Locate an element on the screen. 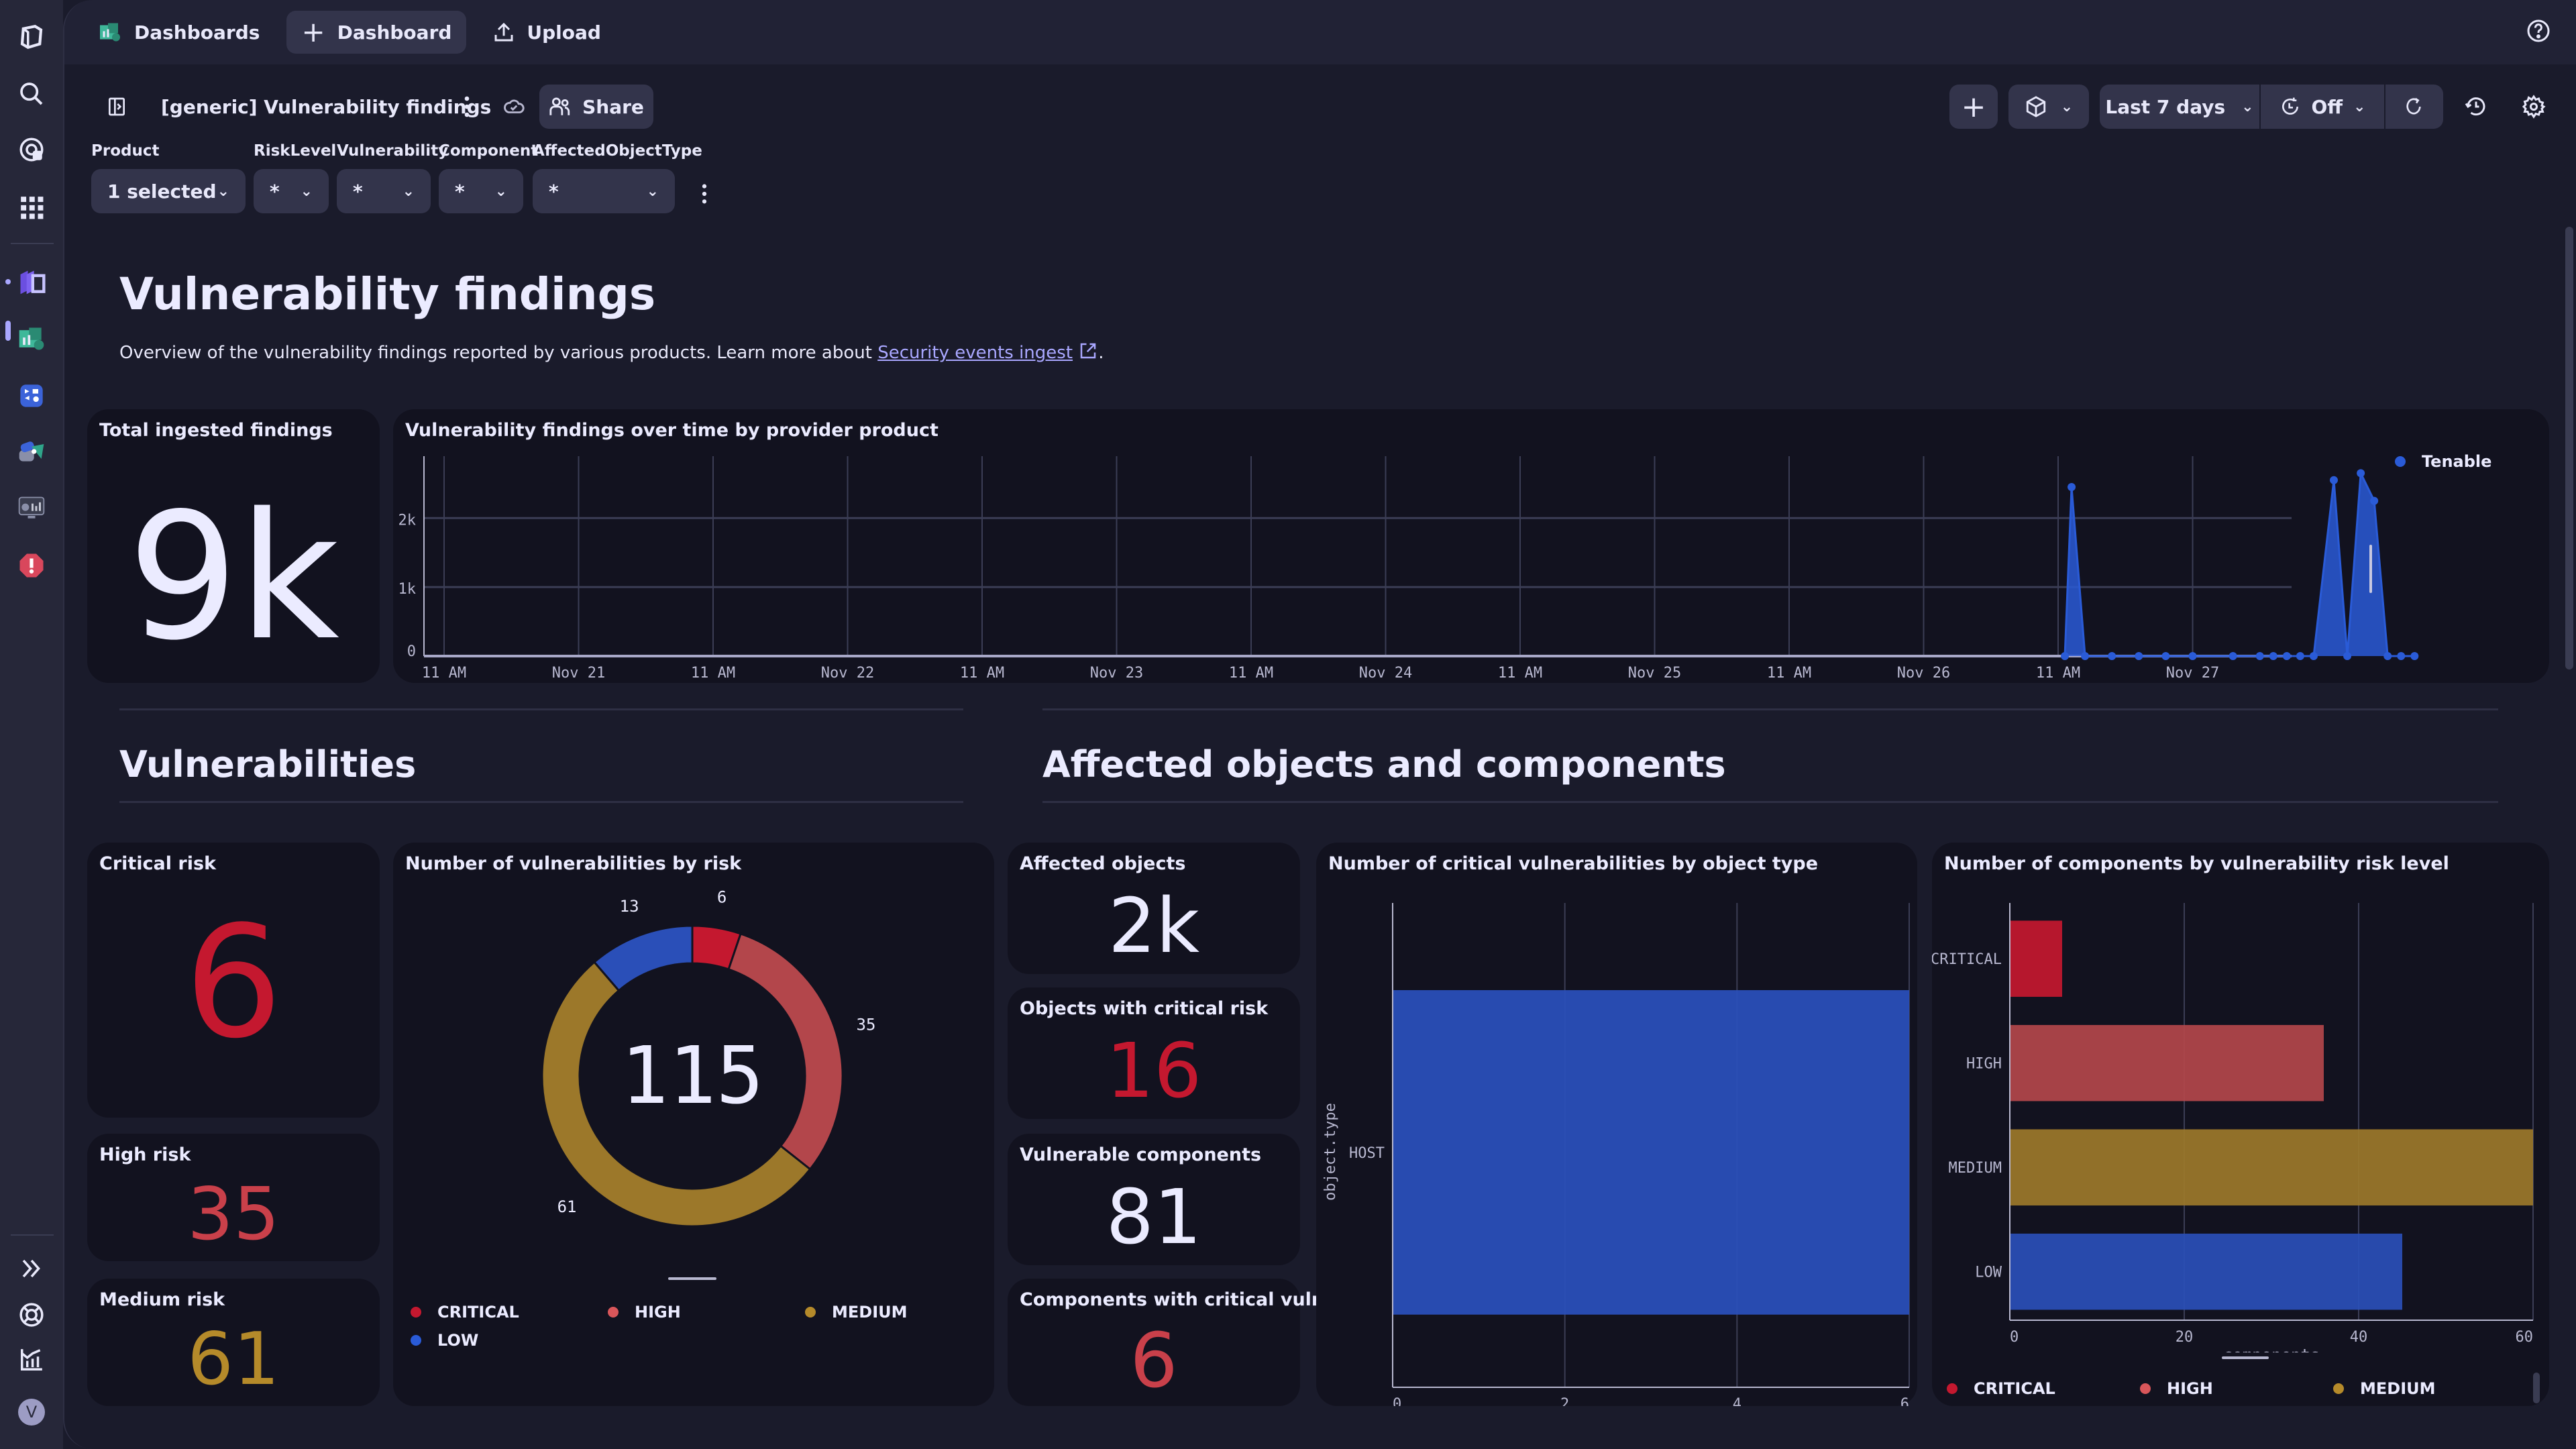 This screenshot has height=1449, width=2576. tile-objects-critical: Objects with critical risk 16 is located at coordinates (1154, 1053).